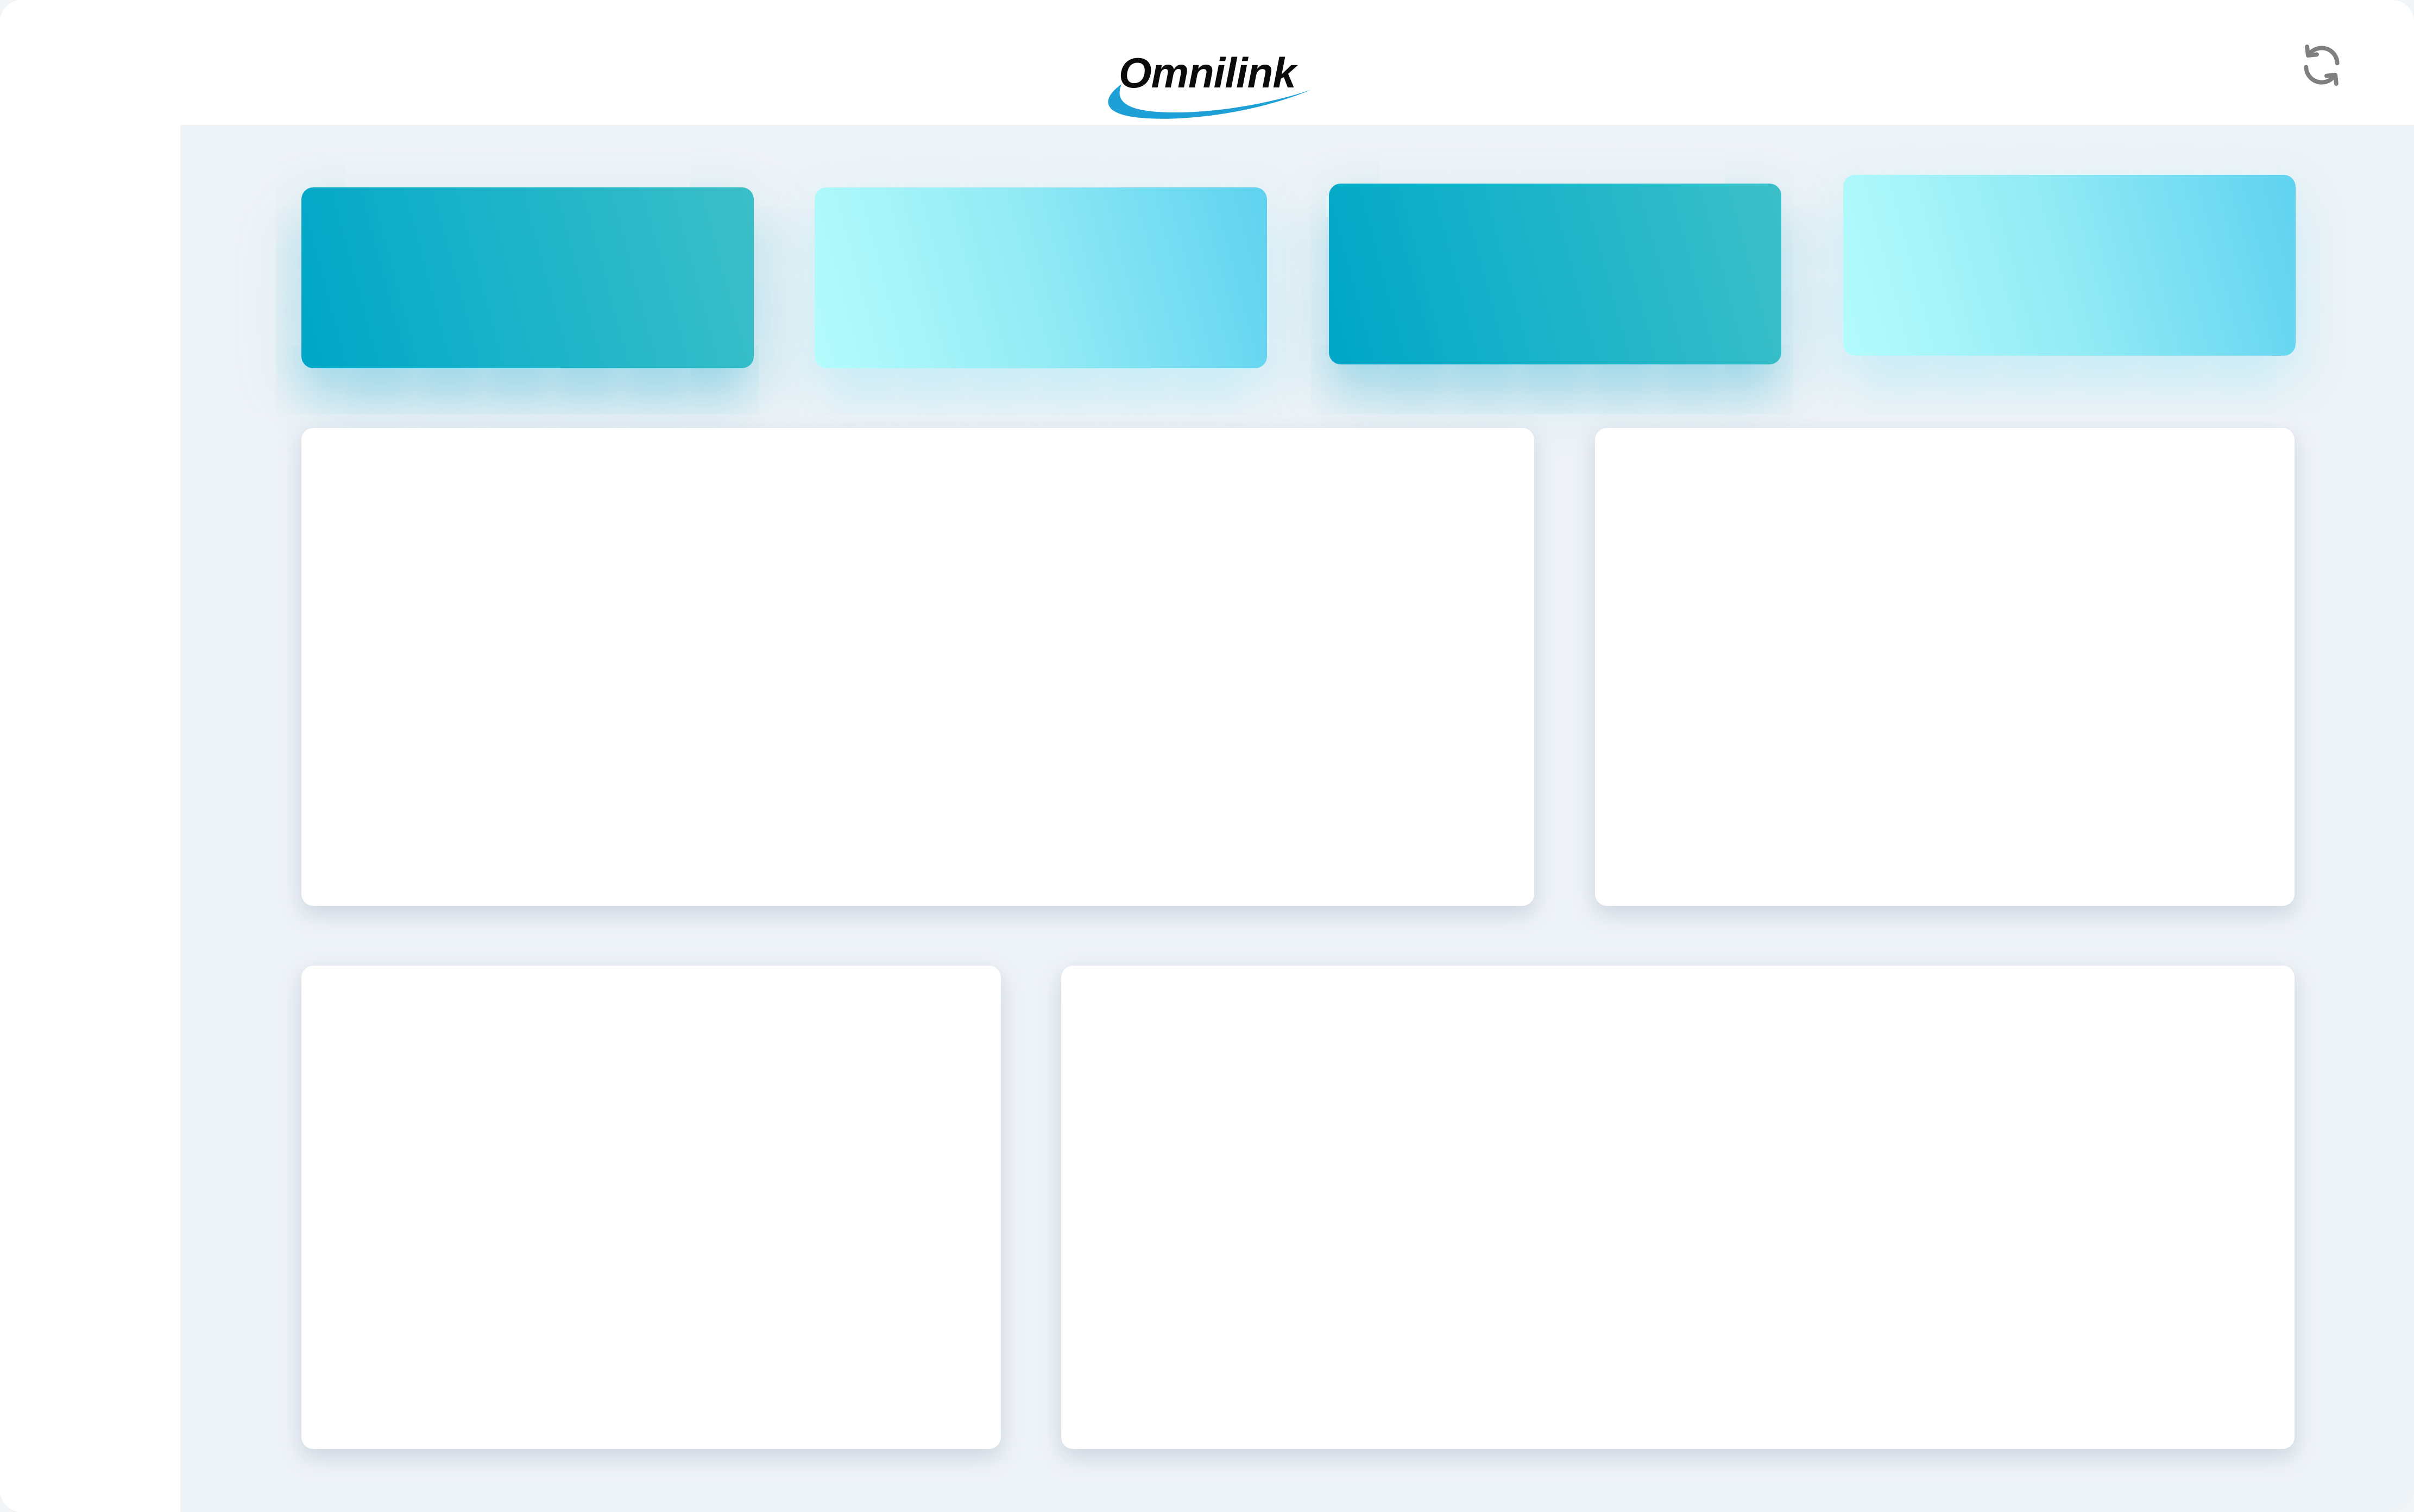 This screenshot has height=1512, width=2414. I want to click on sidebar, so click(90, 818).